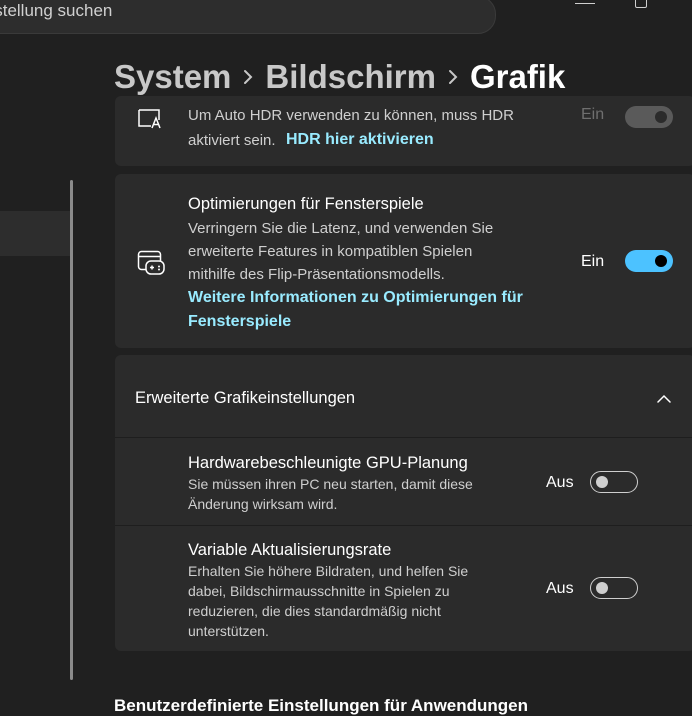  What do you see at coordinates (360, 140) in the screenshot?
I see `hdr-activate-link: HDR hier aktivieren` at bounding box center [360, 140].